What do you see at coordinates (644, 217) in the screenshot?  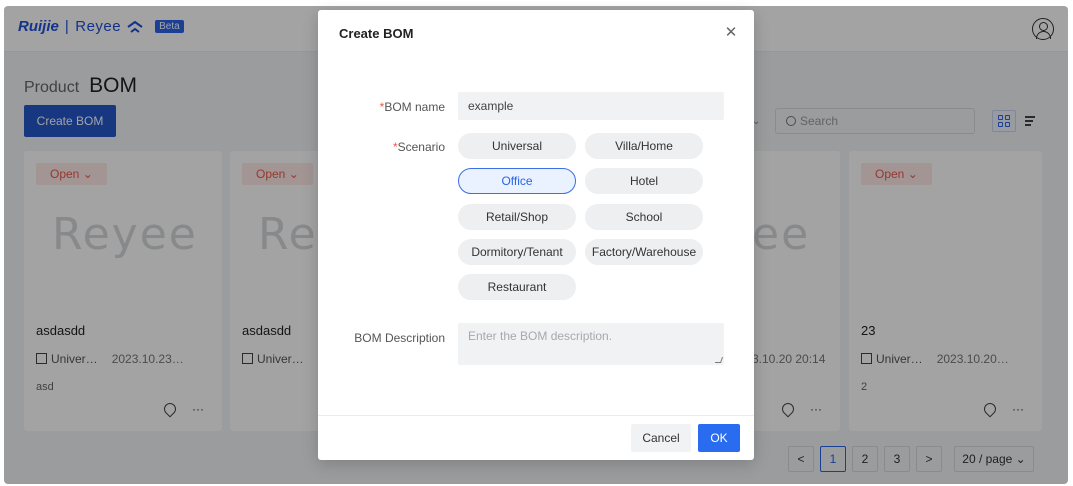 I see `scenario-chip-school: School` at bounding box center [644, 217].